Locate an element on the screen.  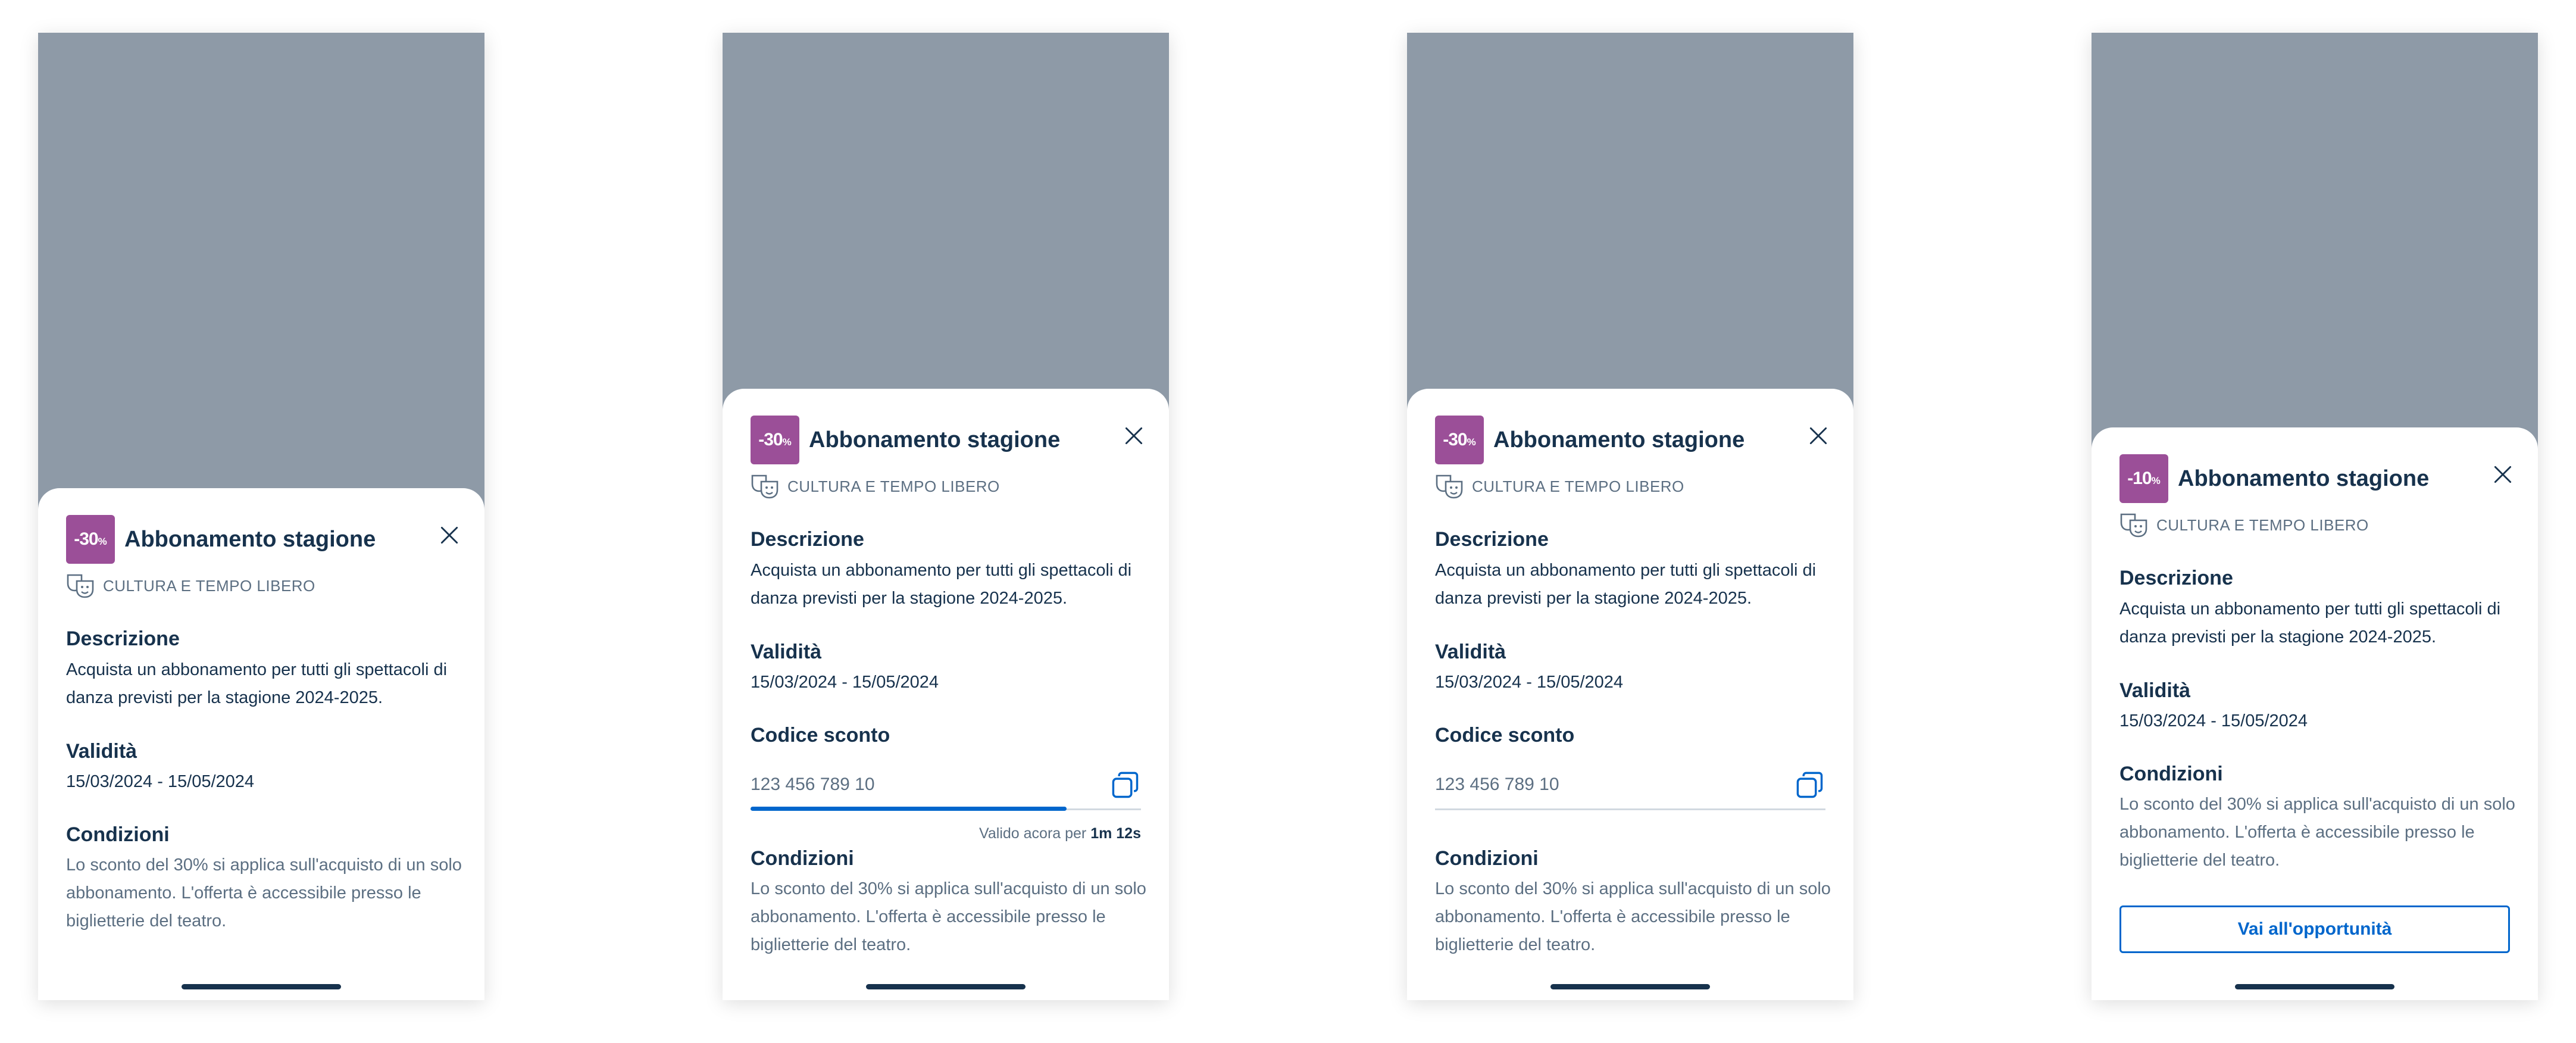
code-underline is located at coordinates (1630, 809).